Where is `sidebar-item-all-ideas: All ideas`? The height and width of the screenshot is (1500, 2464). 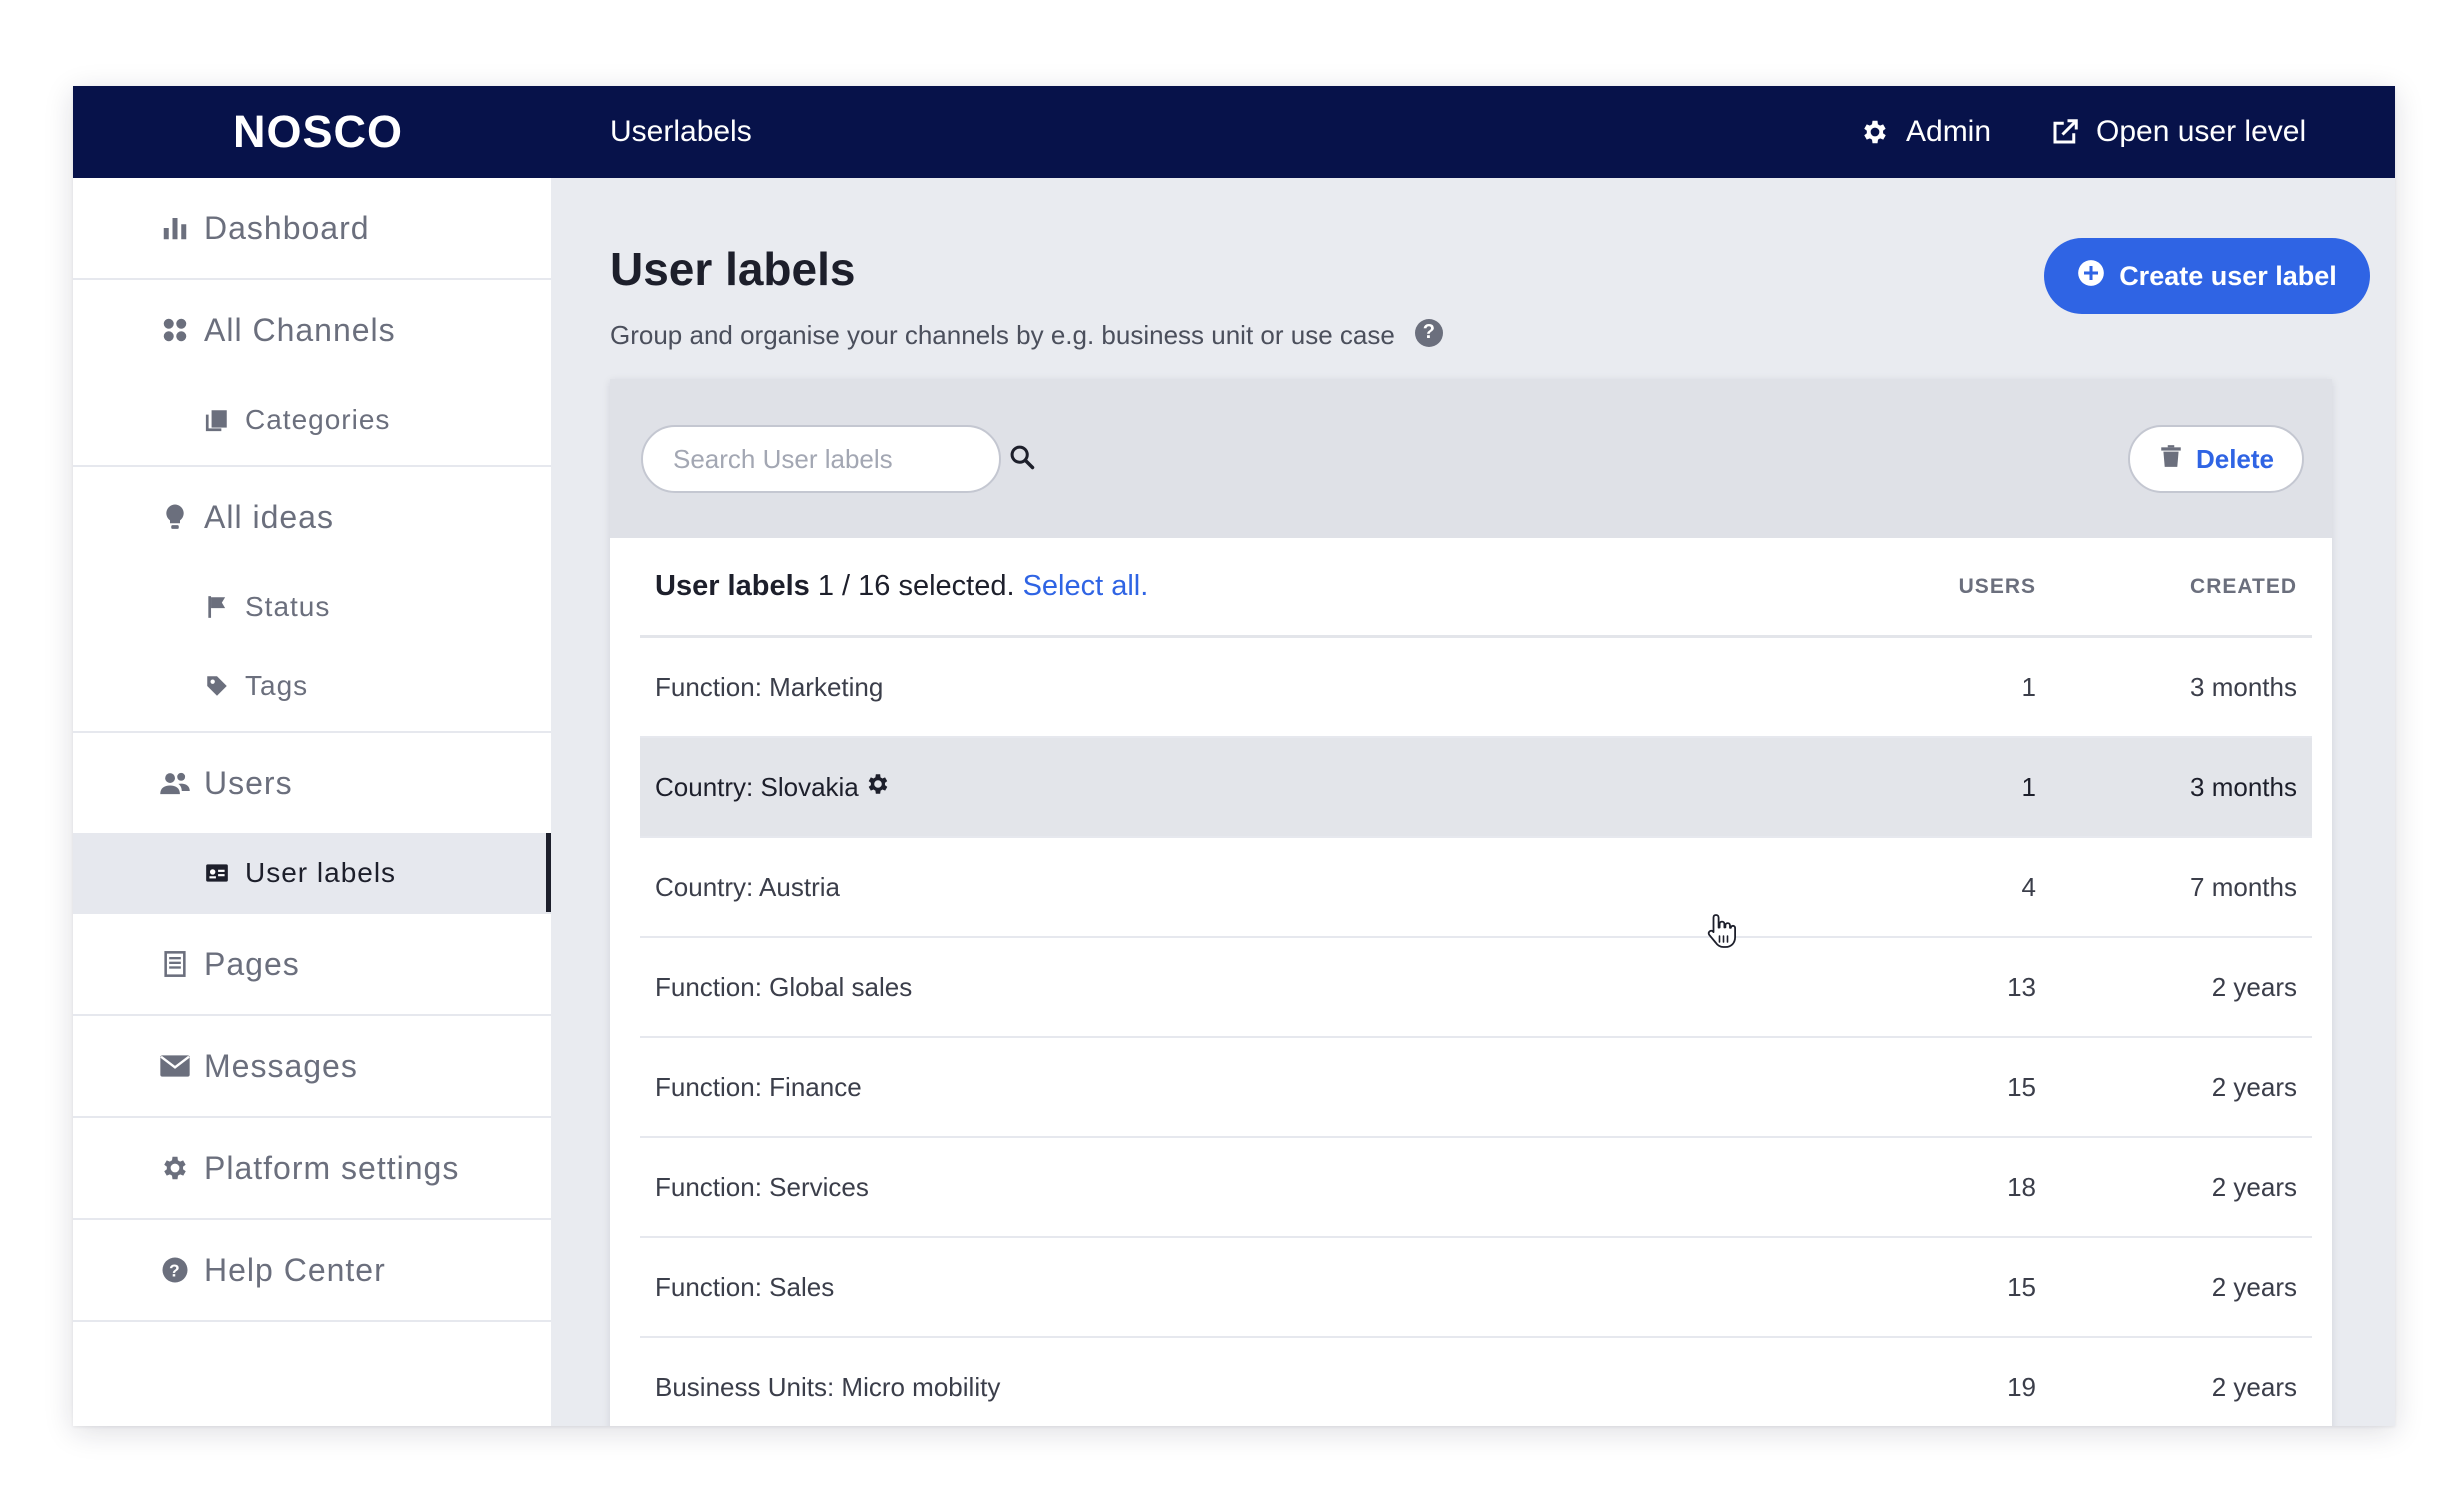 sidebar-item-all-ideas: All ideas is located at coordinates (312, 517).